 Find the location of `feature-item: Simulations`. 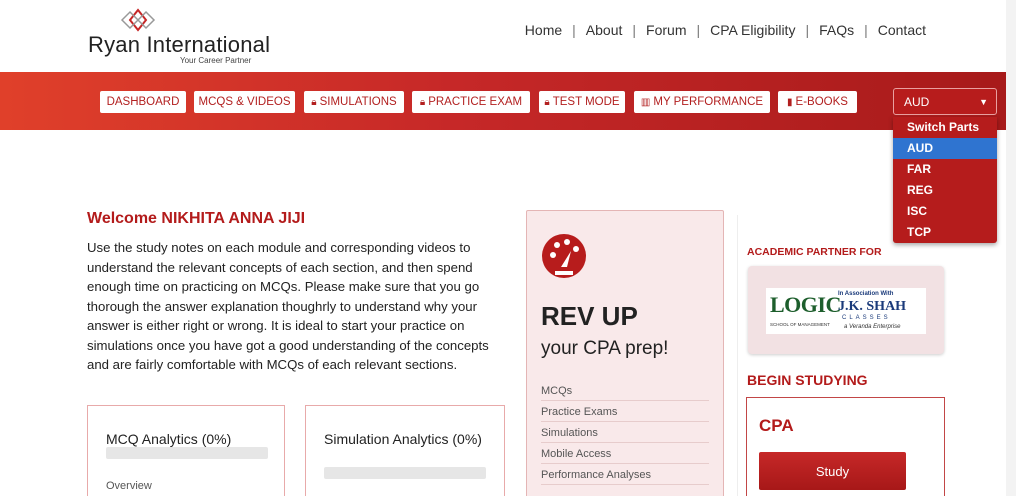

feature-item: Simulations is located at coordinates (625, 433).